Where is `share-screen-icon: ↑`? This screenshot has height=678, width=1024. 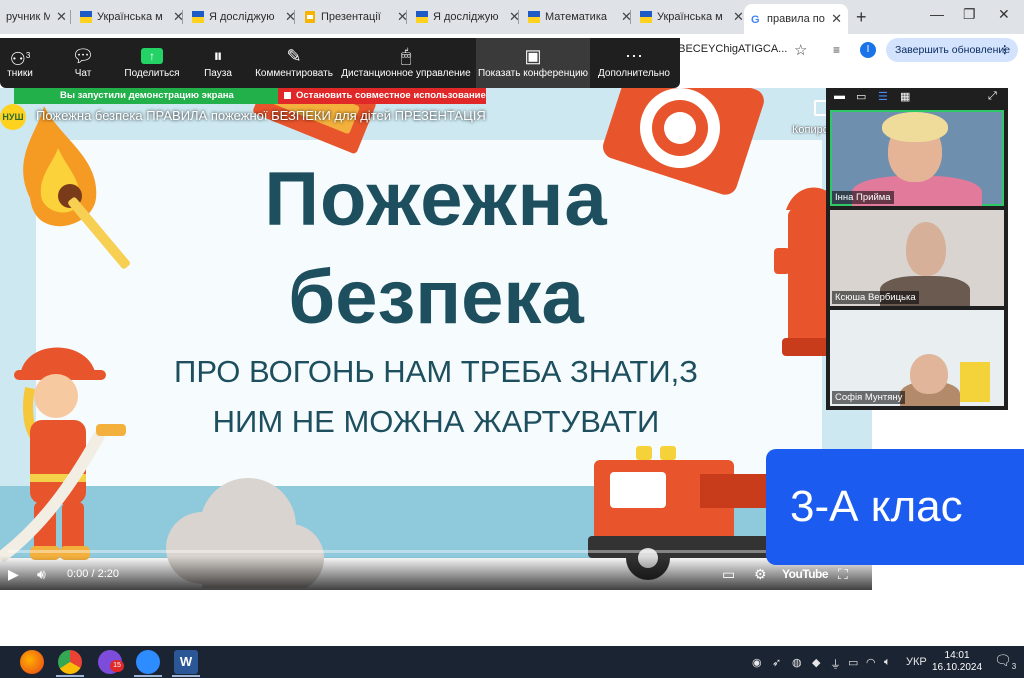 share-screen-icon: ↑ is located at coordinates (152, 56).